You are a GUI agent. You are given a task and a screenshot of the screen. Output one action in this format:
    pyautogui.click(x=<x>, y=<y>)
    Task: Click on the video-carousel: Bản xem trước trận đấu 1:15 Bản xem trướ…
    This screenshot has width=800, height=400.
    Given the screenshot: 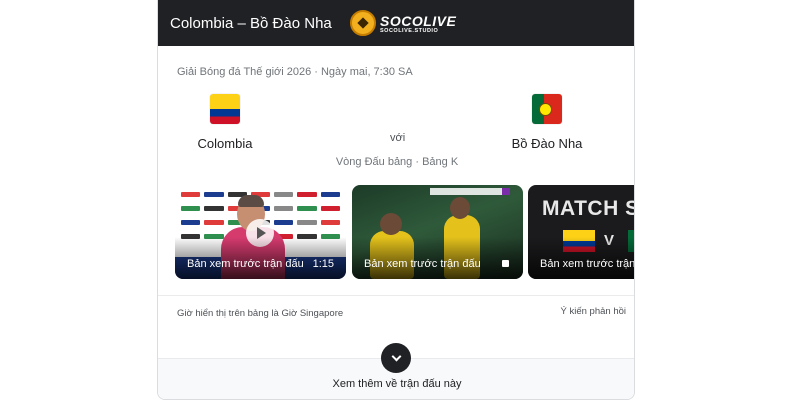 What is the action you would take?
    pyautogui.click(x=405, y=232)
    